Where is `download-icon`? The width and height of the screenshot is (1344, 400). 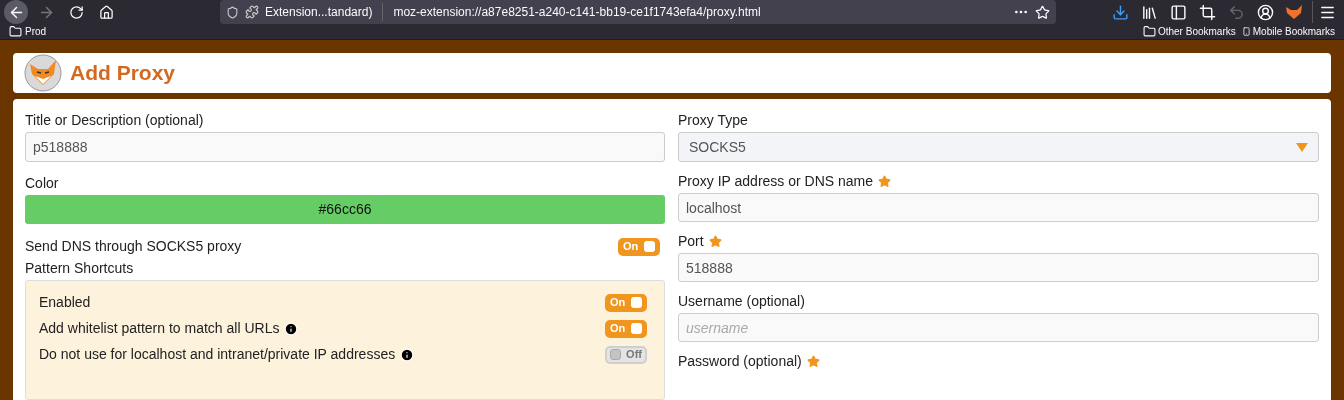
download-icon is located at coordinates (1120, 12).